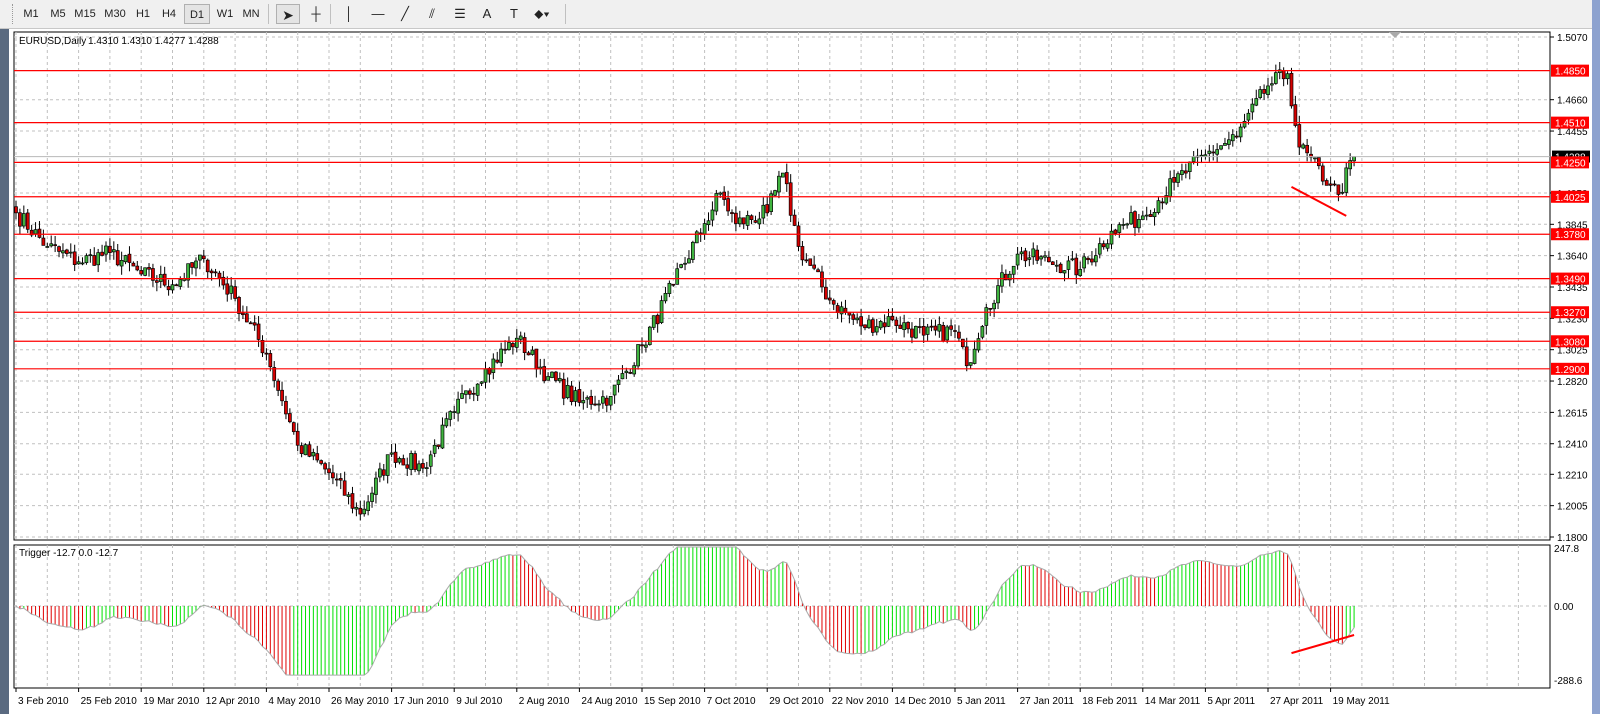  Describe the element at coordinates (1572, 445) in the screenshot. I see `y-tick-label: 1.2410` at that location.